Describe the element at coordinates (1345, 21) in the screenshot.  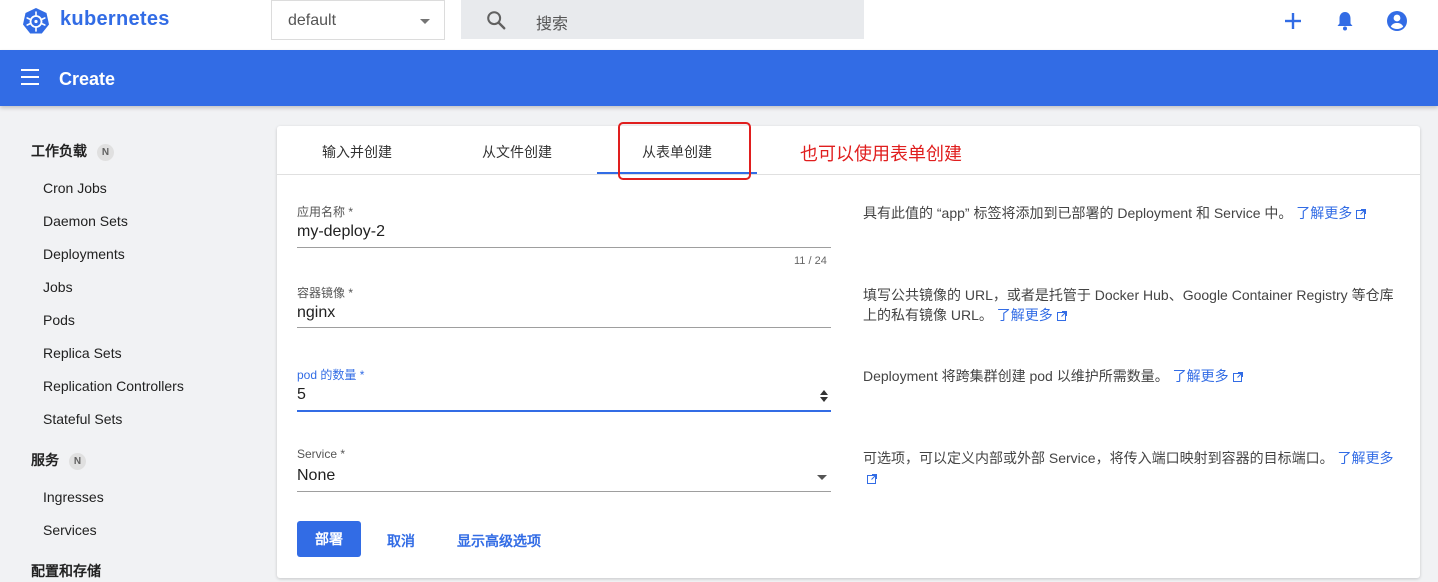
I see `notifications-bell-icon` at that location.